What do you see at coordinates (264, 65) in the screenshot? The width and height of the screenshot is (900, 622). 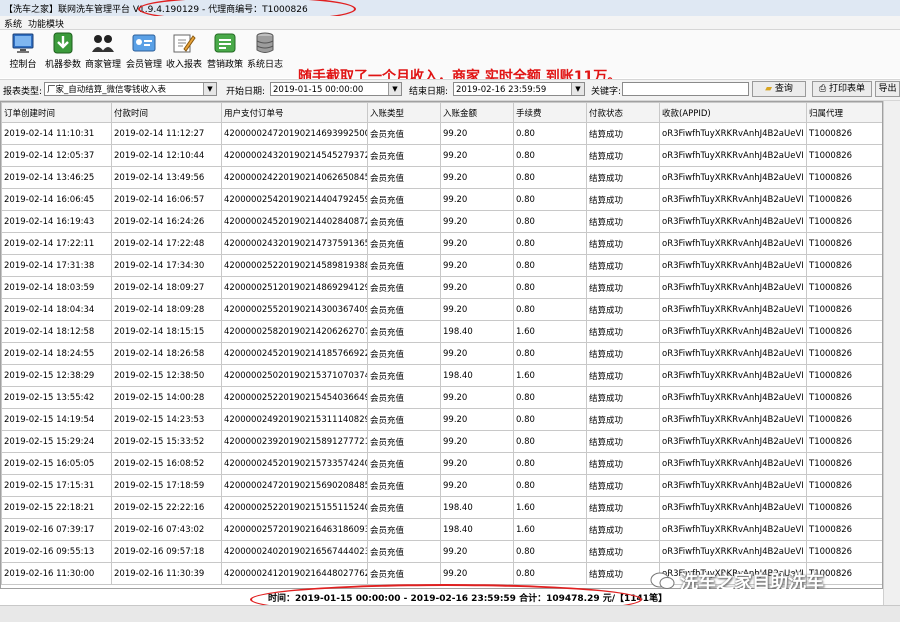 I see `toolbar-label: 系统日志` at bounding box center [264, 65].